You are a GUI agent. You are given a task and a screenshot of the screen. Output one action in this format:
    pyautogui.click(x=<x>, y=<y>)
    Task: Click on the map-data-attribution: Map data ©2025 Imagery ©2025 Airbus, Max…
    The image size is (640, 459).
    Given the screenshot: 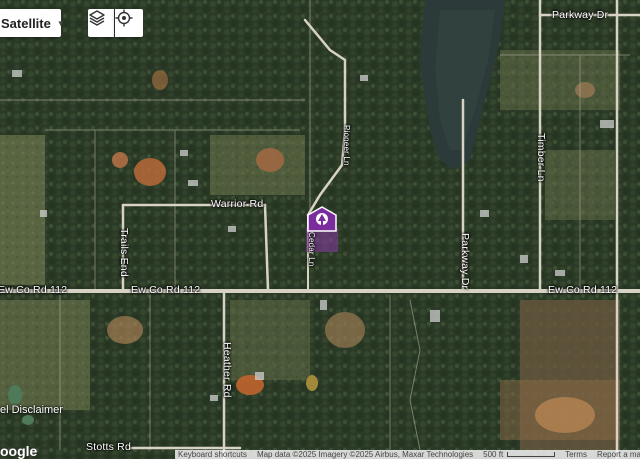 What is the action you would take?
    pyautogui.click(x=365, y=454)
    